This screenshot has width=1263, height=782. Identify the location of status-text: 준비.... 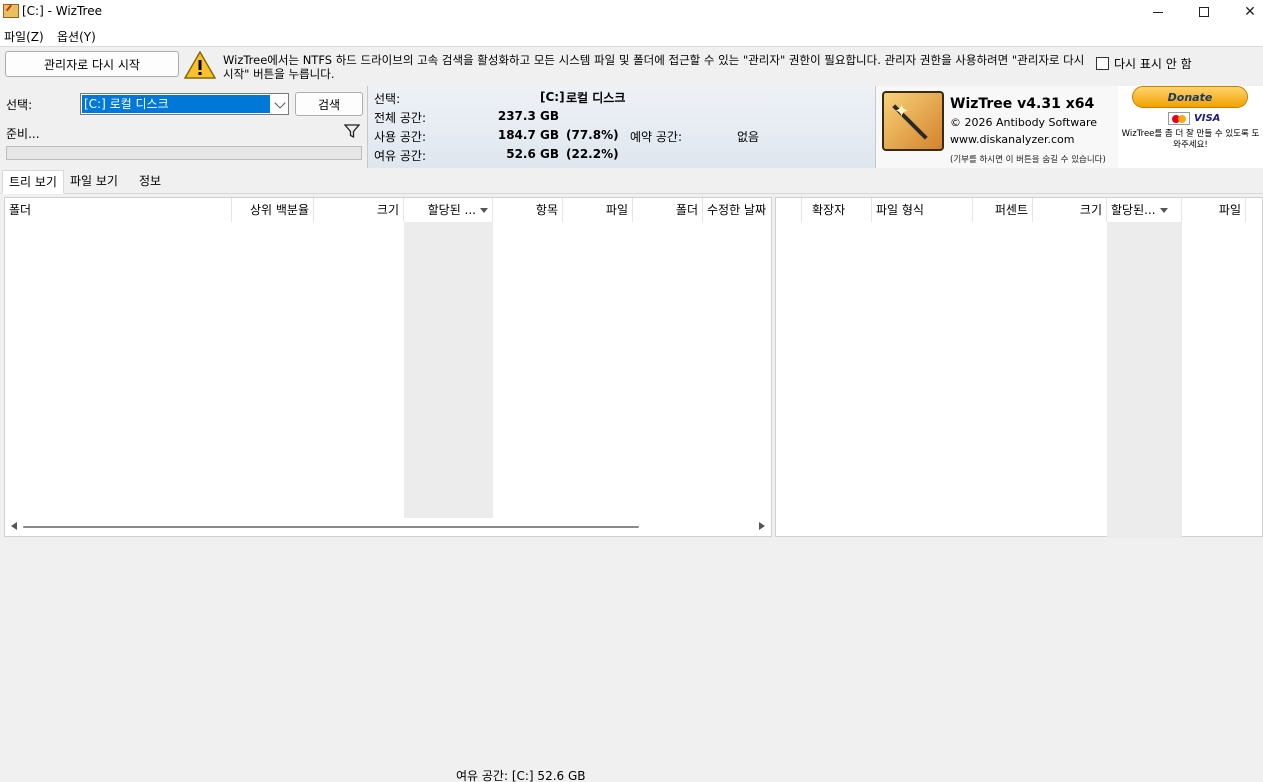
(23, 134).